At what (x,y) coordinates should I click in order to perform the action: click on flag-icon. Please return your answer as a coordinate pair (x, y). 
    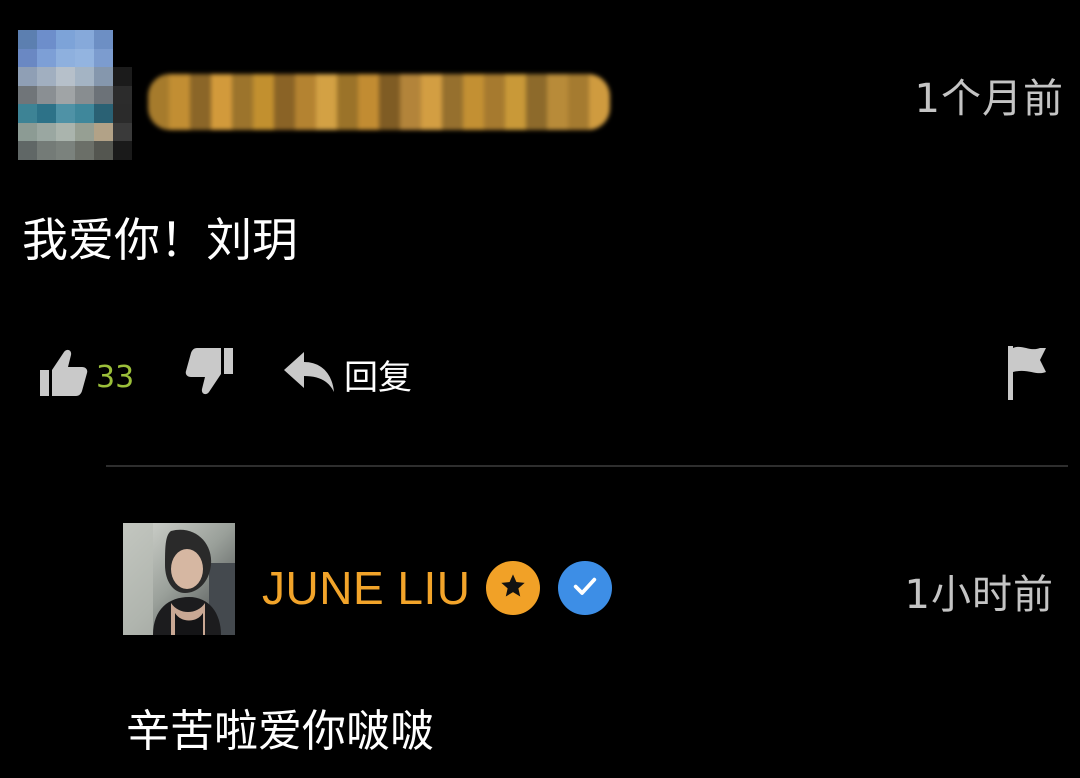
    Looking at the image, I should click on (1027, 376).